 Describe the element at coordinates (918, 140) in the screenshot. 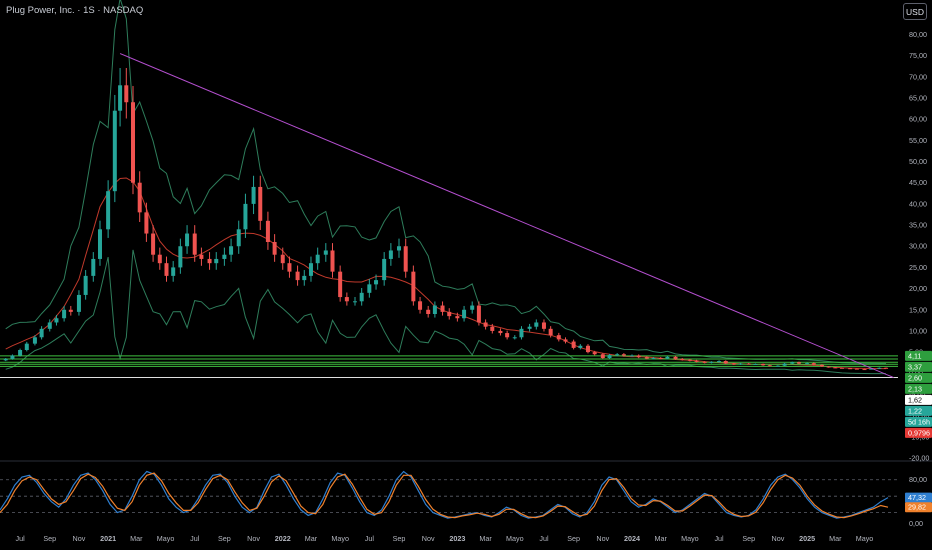

I see `price-tick-label: 55,00` at that location.